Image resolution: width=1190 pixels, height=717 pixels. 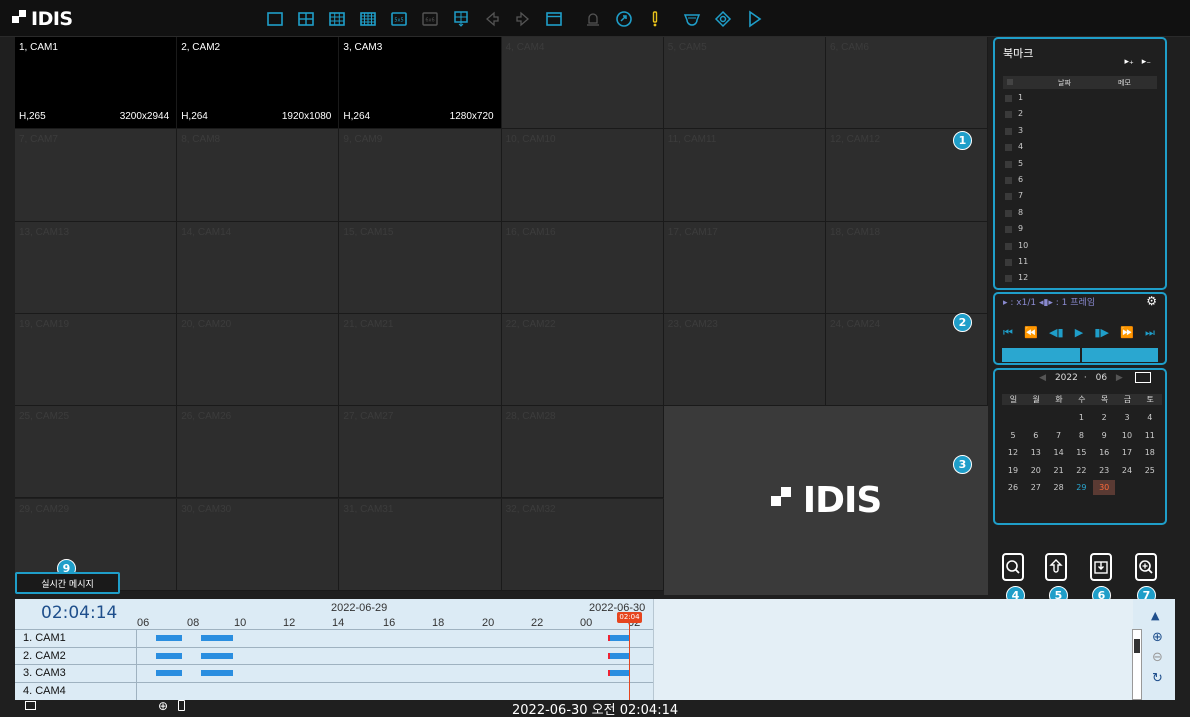 What do you see at coordinates (907, 267) in the screenshot?
I see `camera-tile: 18, CAM18` at bounding box center [907, 267].